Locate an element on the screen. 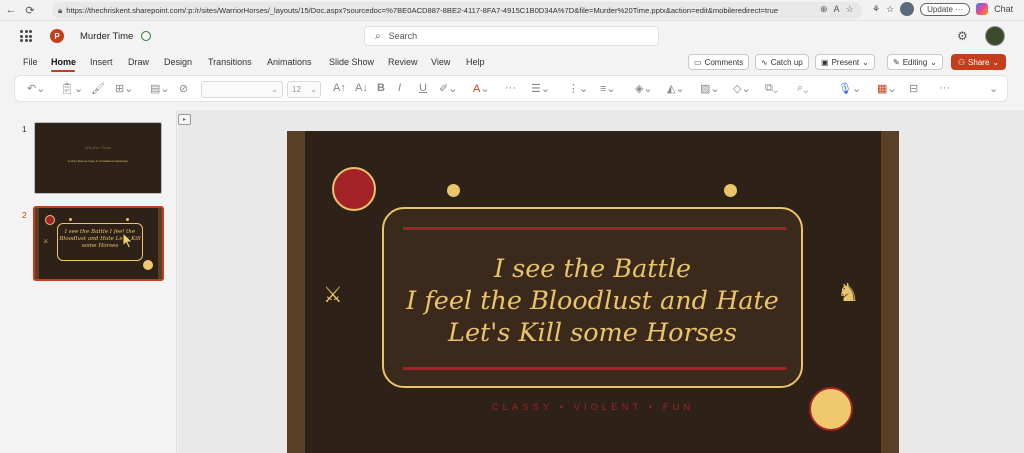 Image resolution: width=1024 pixels, height=453 pixels. font-color-icon: A⌄ is located at coordinates (481, 88).